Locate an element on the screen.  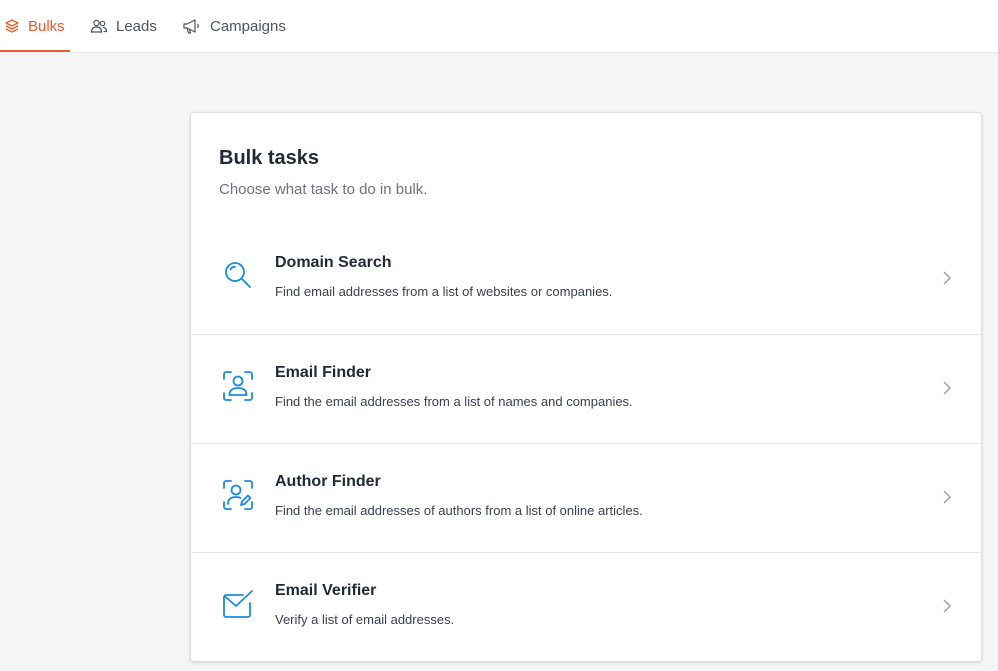
envelope-check-icon is located at coordinates (238, 604).